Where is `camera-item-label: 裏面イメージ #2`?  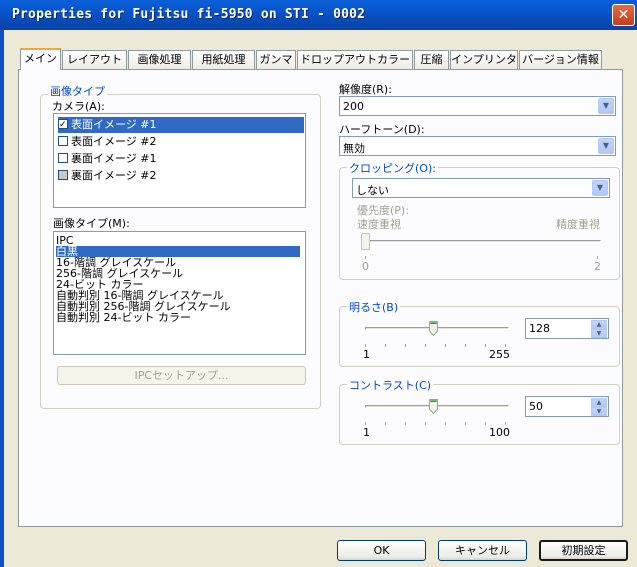 camera-item-label: 裏面イメージ #2 is located at coordinates (114, 175).